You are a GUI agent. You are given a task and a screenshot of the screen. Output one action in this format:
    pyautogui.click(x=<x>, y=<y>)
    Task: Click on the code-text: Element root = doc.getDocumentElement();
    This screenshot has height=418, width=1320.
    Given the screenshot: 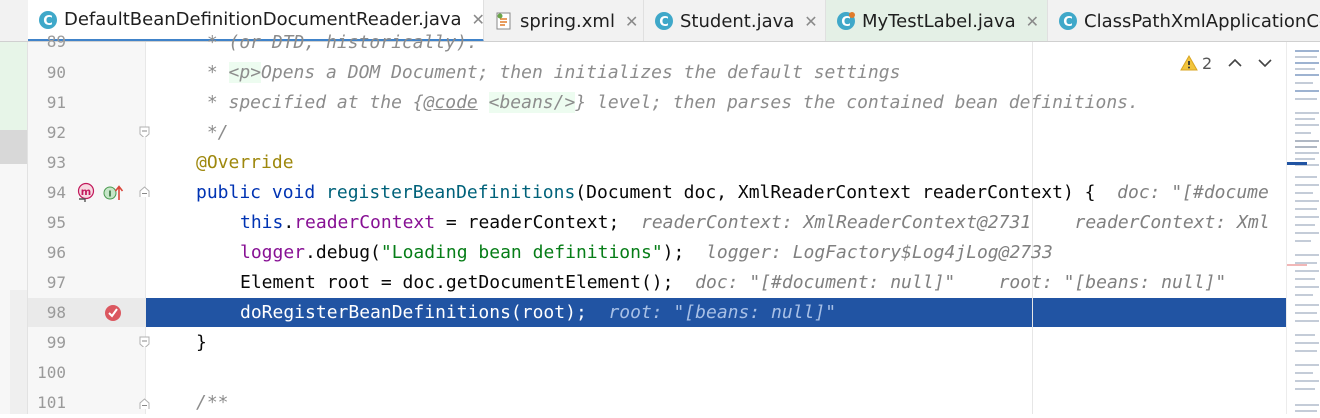 What is the action you would take?
    pyautogui.click(x=457, y=282)
    